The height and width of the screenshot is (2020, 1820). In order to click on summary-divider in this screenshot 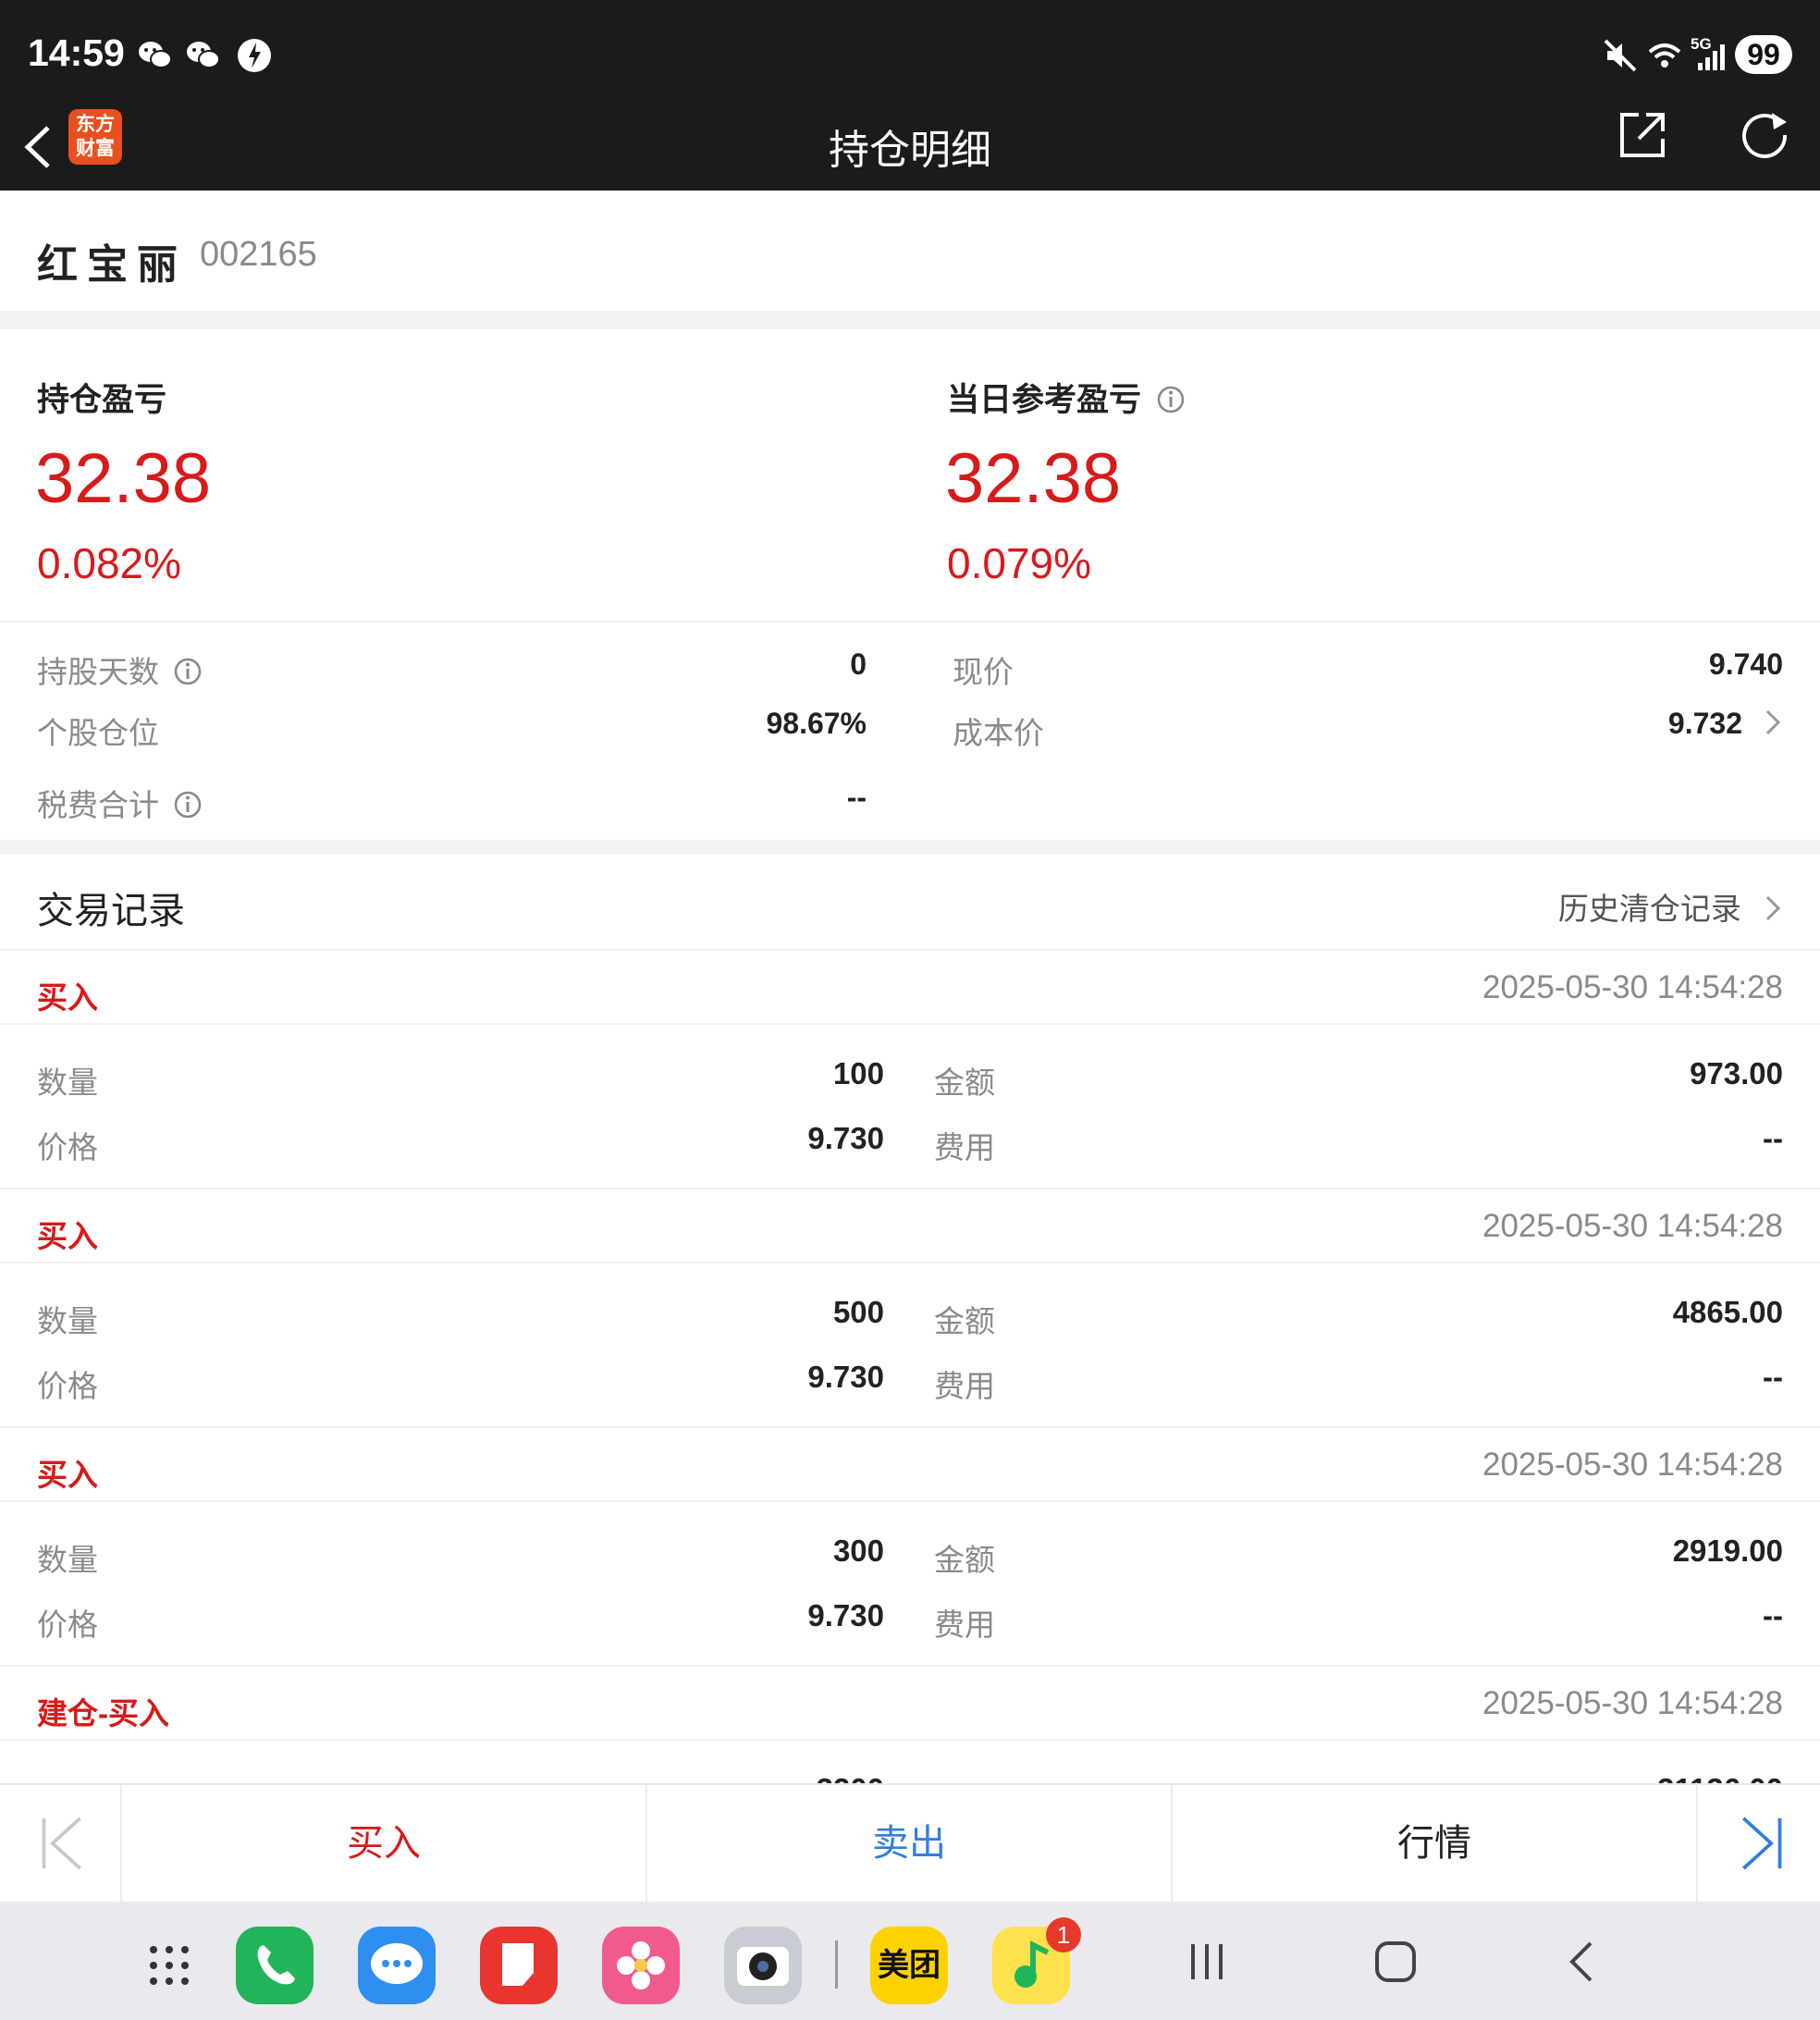, I will do `click(910, 621)`.